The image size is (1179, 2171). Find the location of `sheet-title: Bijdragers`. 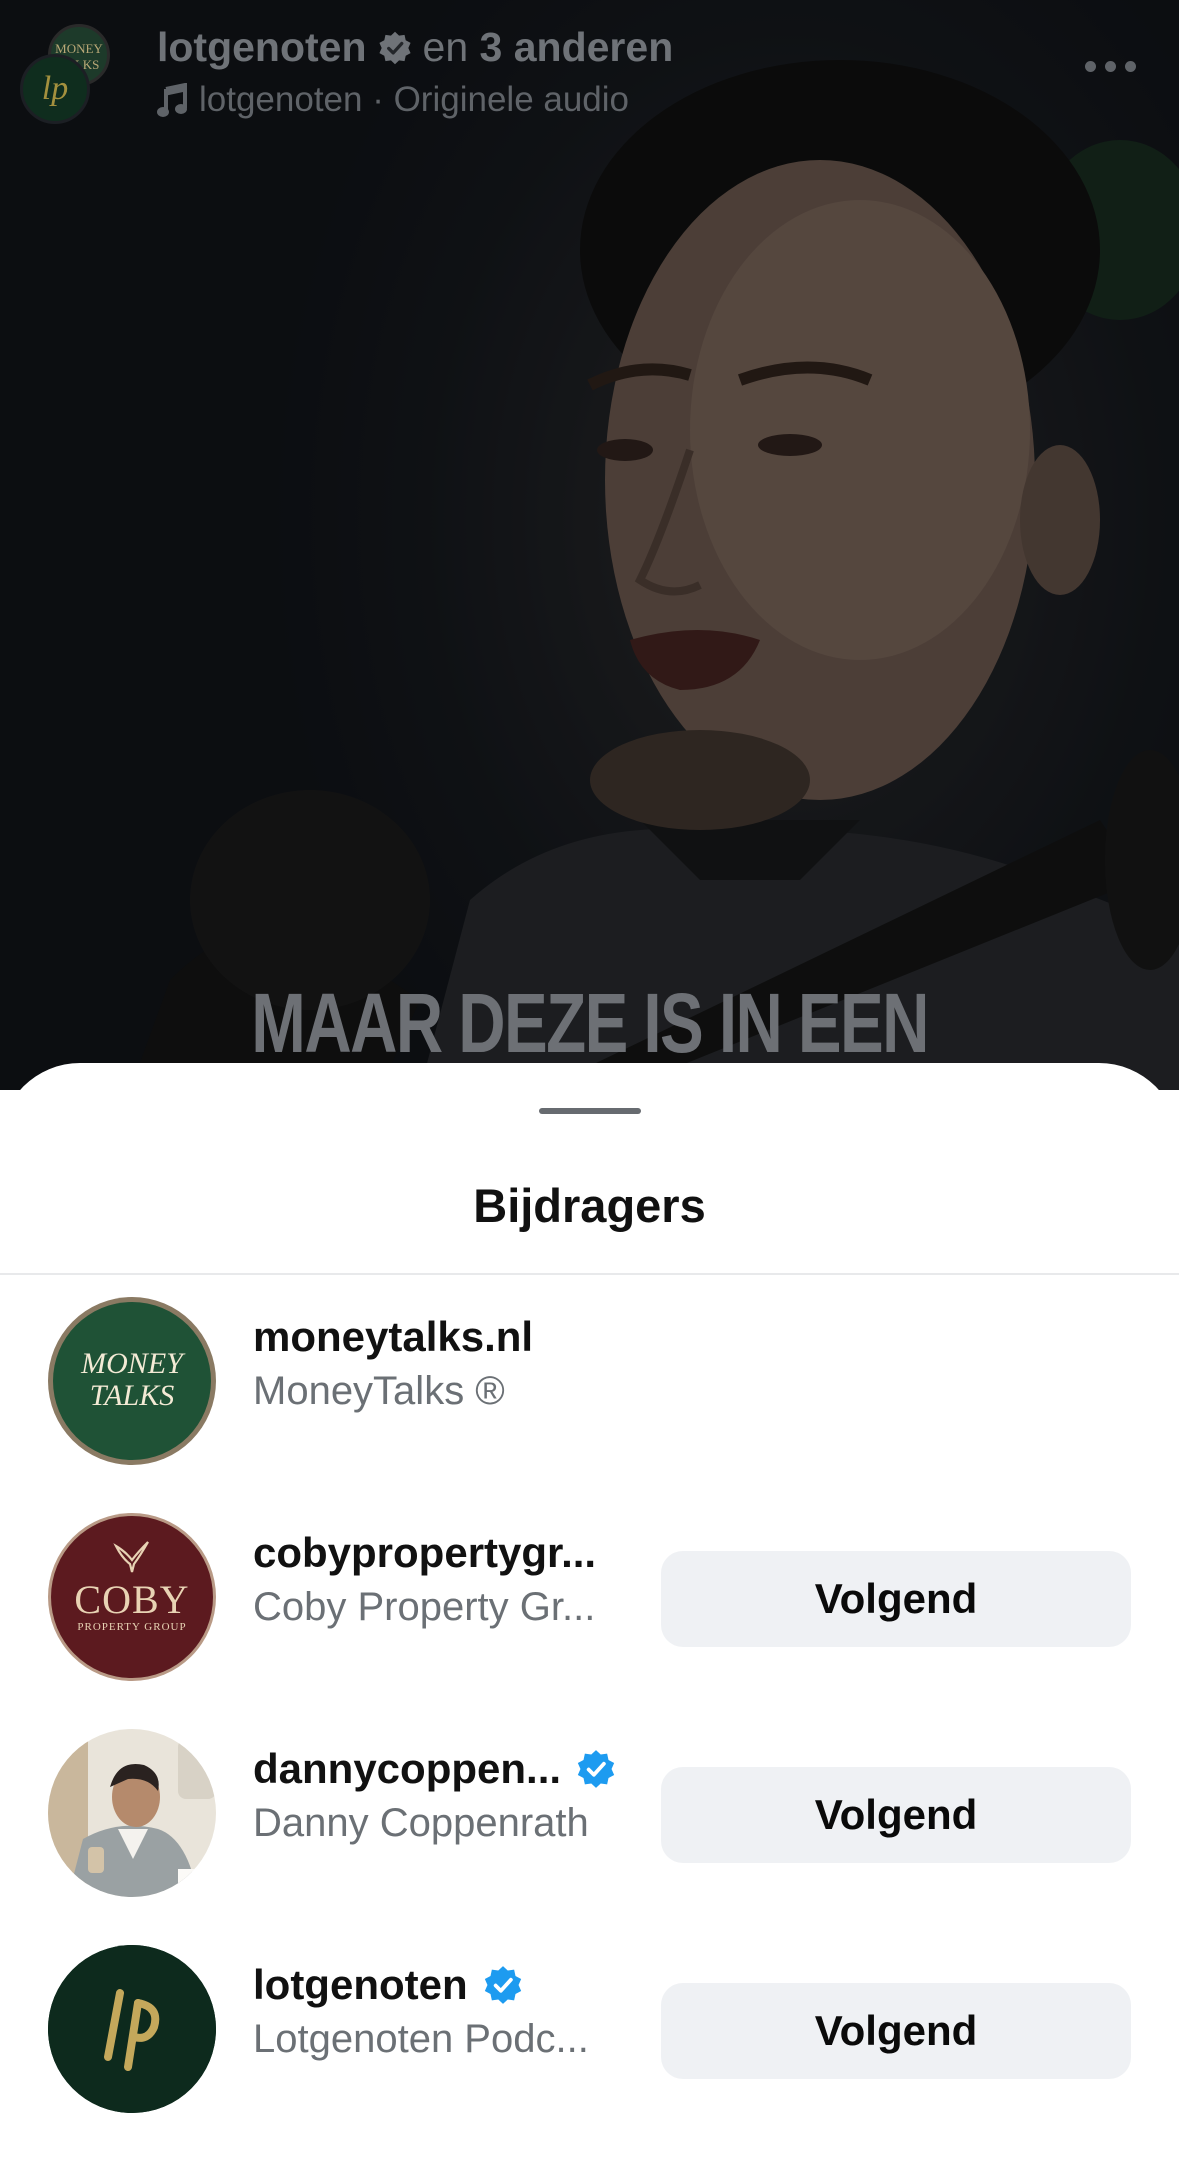

sheet-title: Bijdragers is located at coordinates (589, 1205).